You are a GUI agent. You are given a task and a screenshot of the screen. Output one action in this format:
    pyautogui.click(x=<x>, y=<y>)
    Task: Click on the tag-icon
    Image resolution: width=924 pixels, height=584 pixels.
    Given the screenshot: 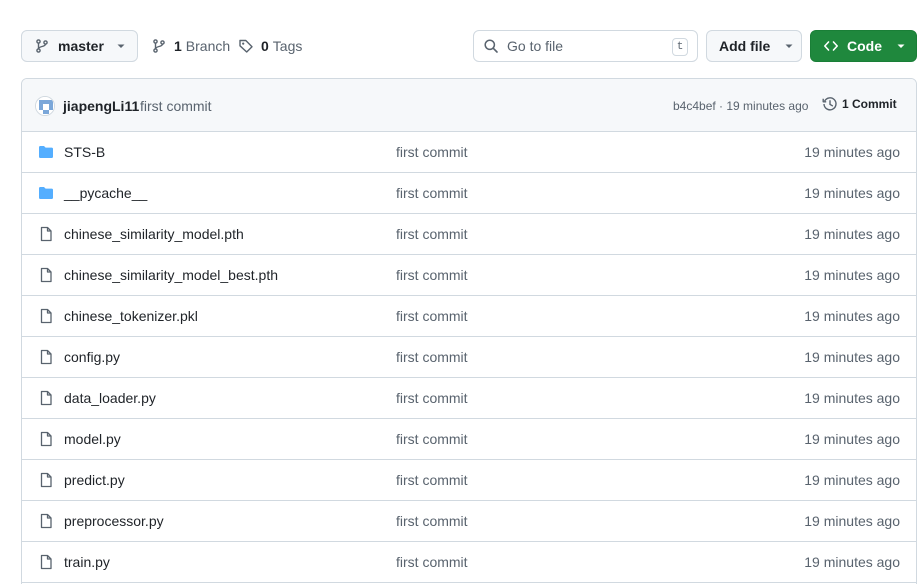 What is the action you would take?
    pyautogui.click(x=246, y=46)
    